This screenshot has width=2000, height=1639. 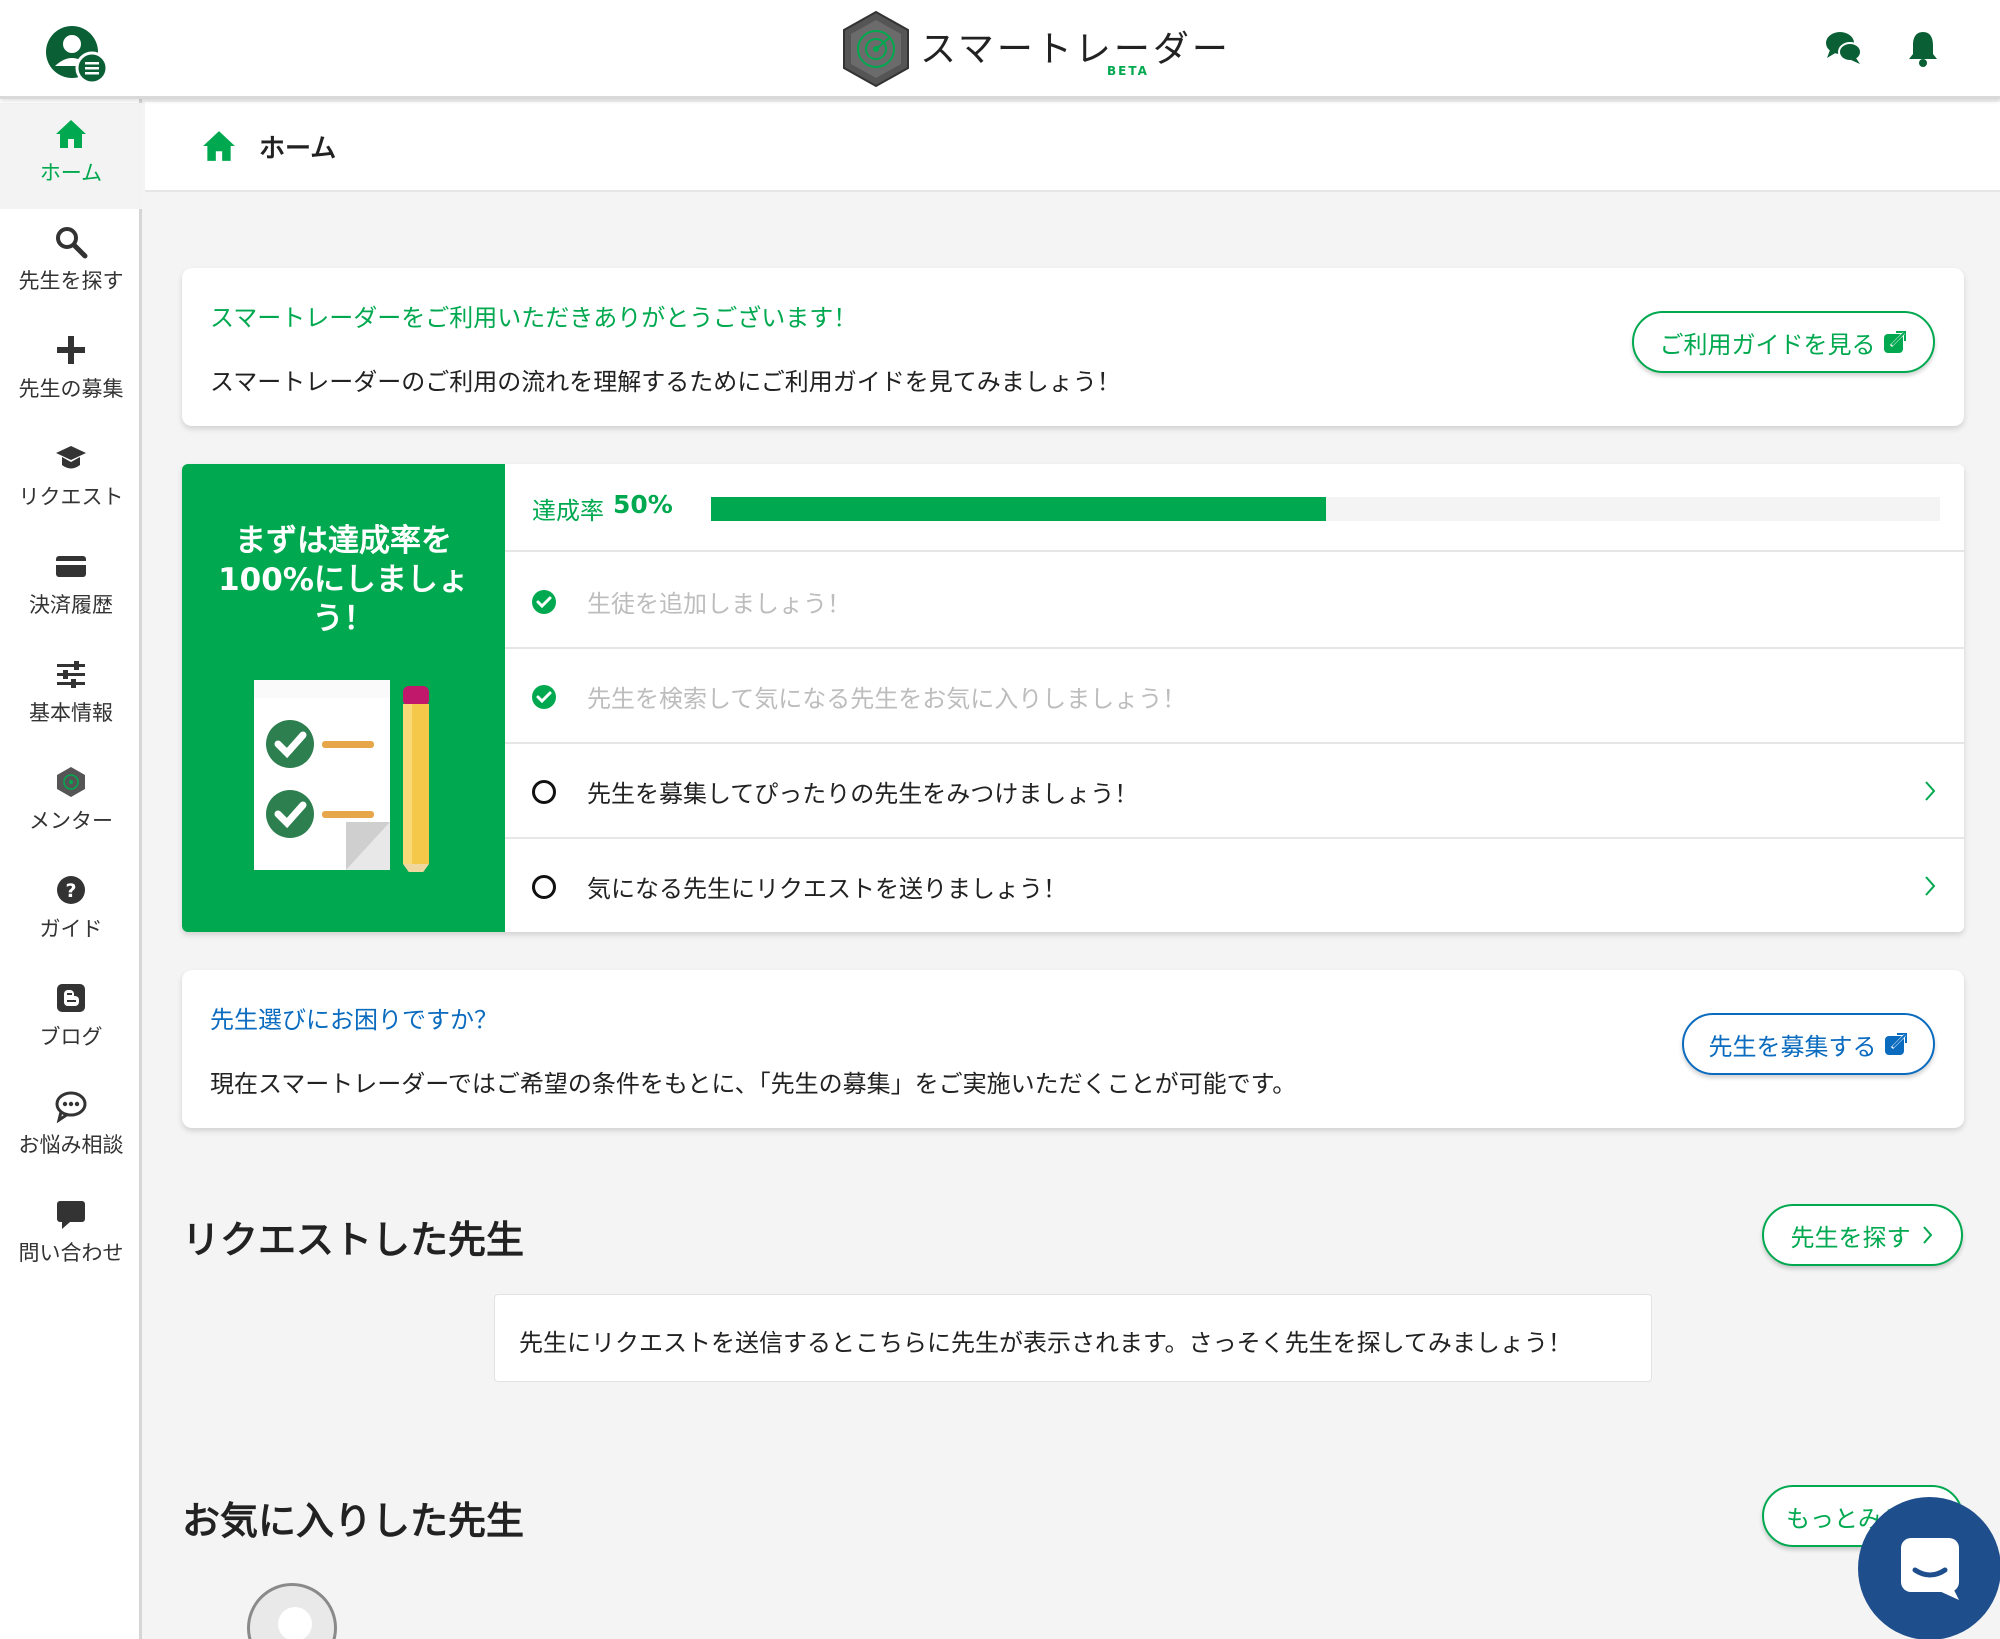 I want to click on welcome-title: スマートレーダーをご利用いただきありがとうございます！, so click(x=534, y=318).